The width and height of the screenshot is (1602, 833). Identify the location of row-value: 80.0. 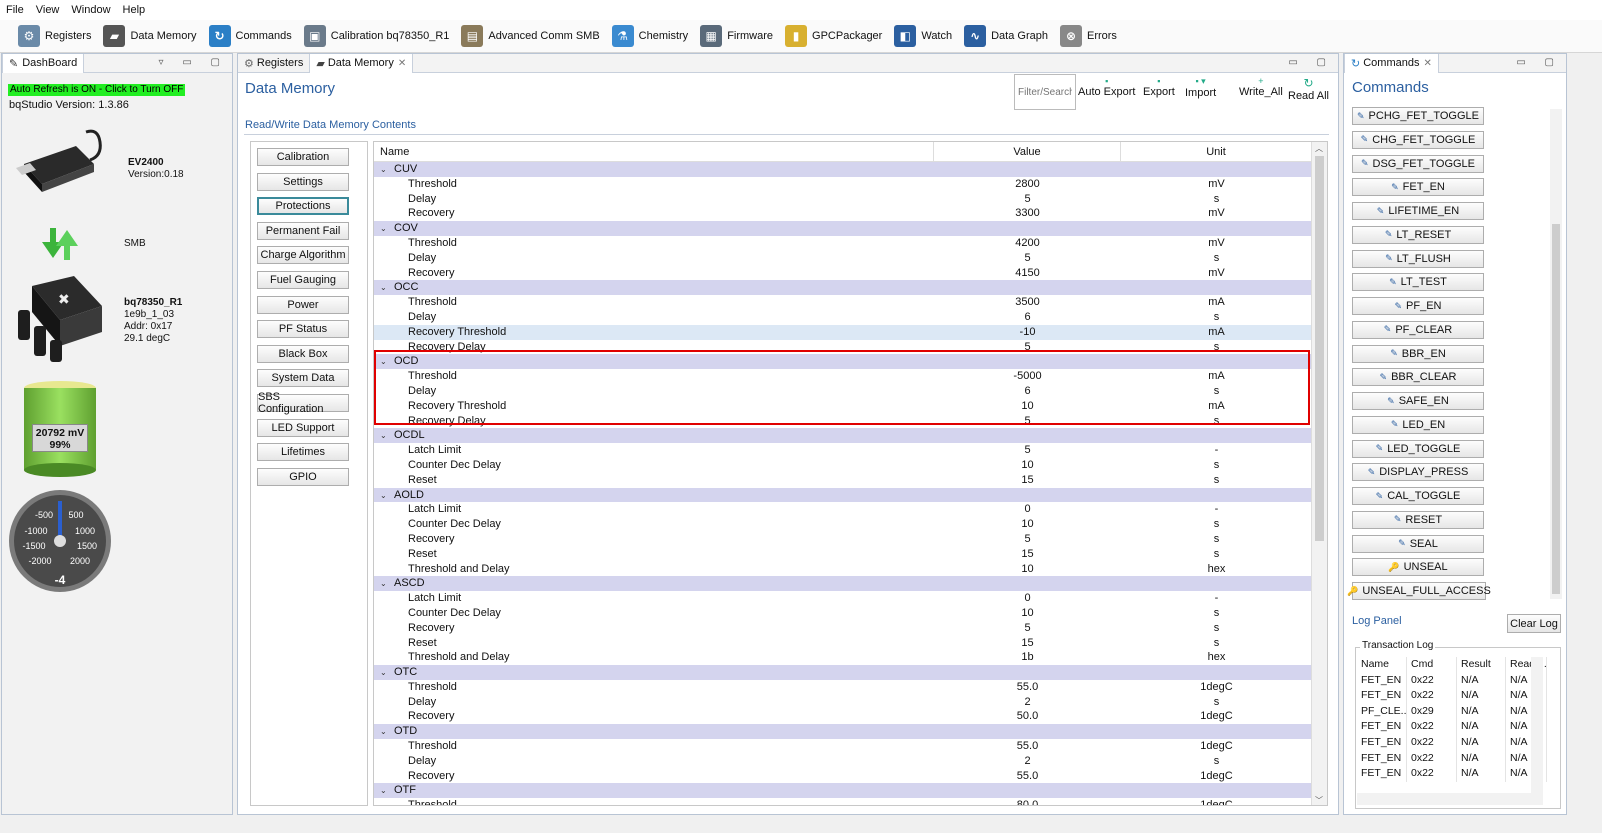
(1027, 801).